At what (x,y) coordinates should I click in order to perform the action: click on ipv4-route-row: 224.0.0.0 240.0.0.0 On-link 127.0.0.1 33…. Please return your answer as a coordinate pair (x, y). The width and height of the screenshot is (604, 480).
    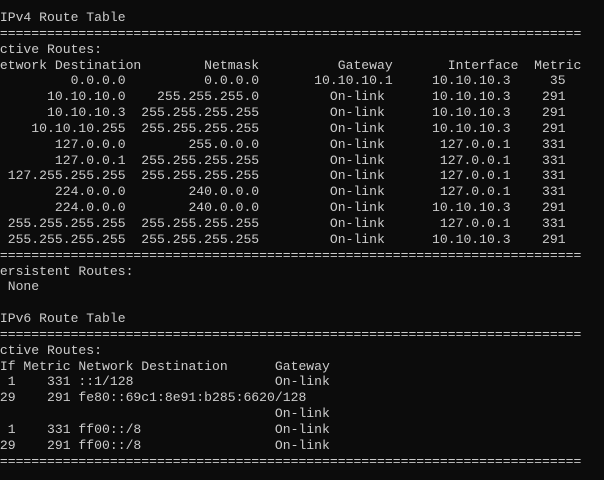
    Looking at the image, I should click on (283, 192).